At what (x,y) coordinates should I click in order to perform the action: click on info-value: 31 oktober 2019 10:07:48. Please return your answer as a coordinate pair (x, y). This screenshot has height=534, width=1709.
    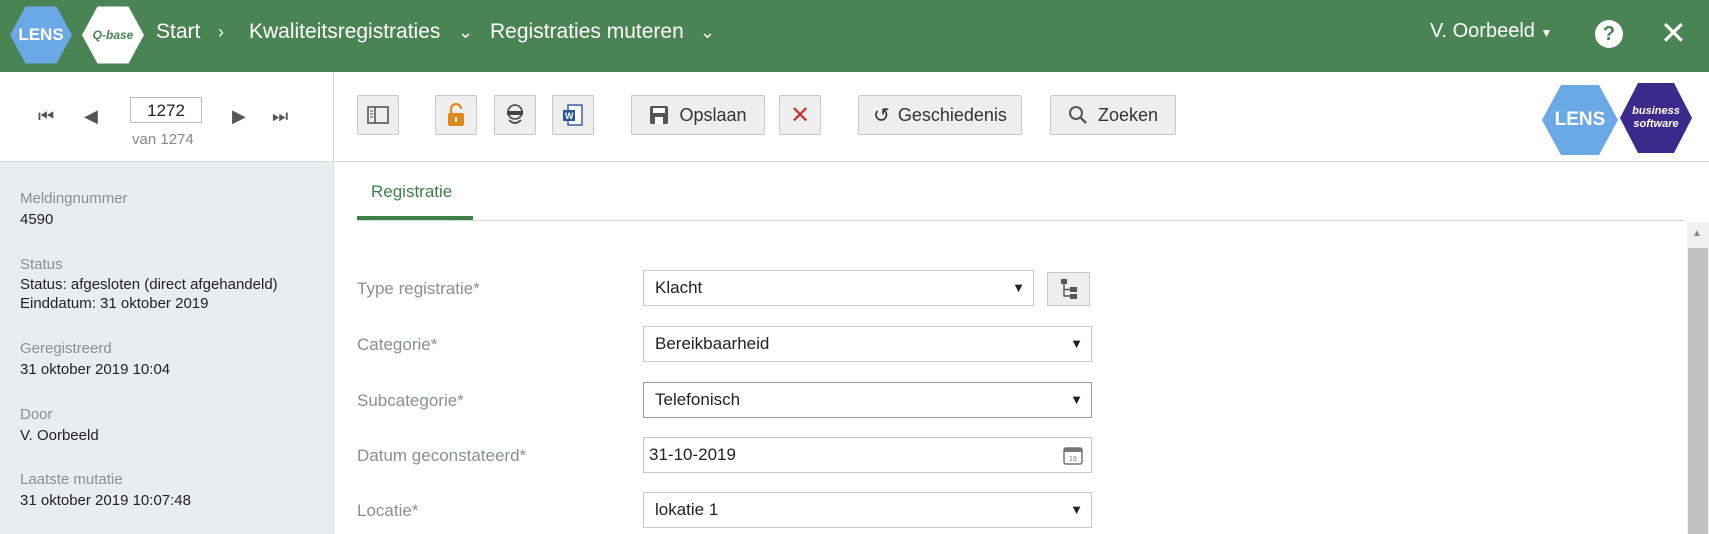
    Looking at the image, I should click on (105, 500).